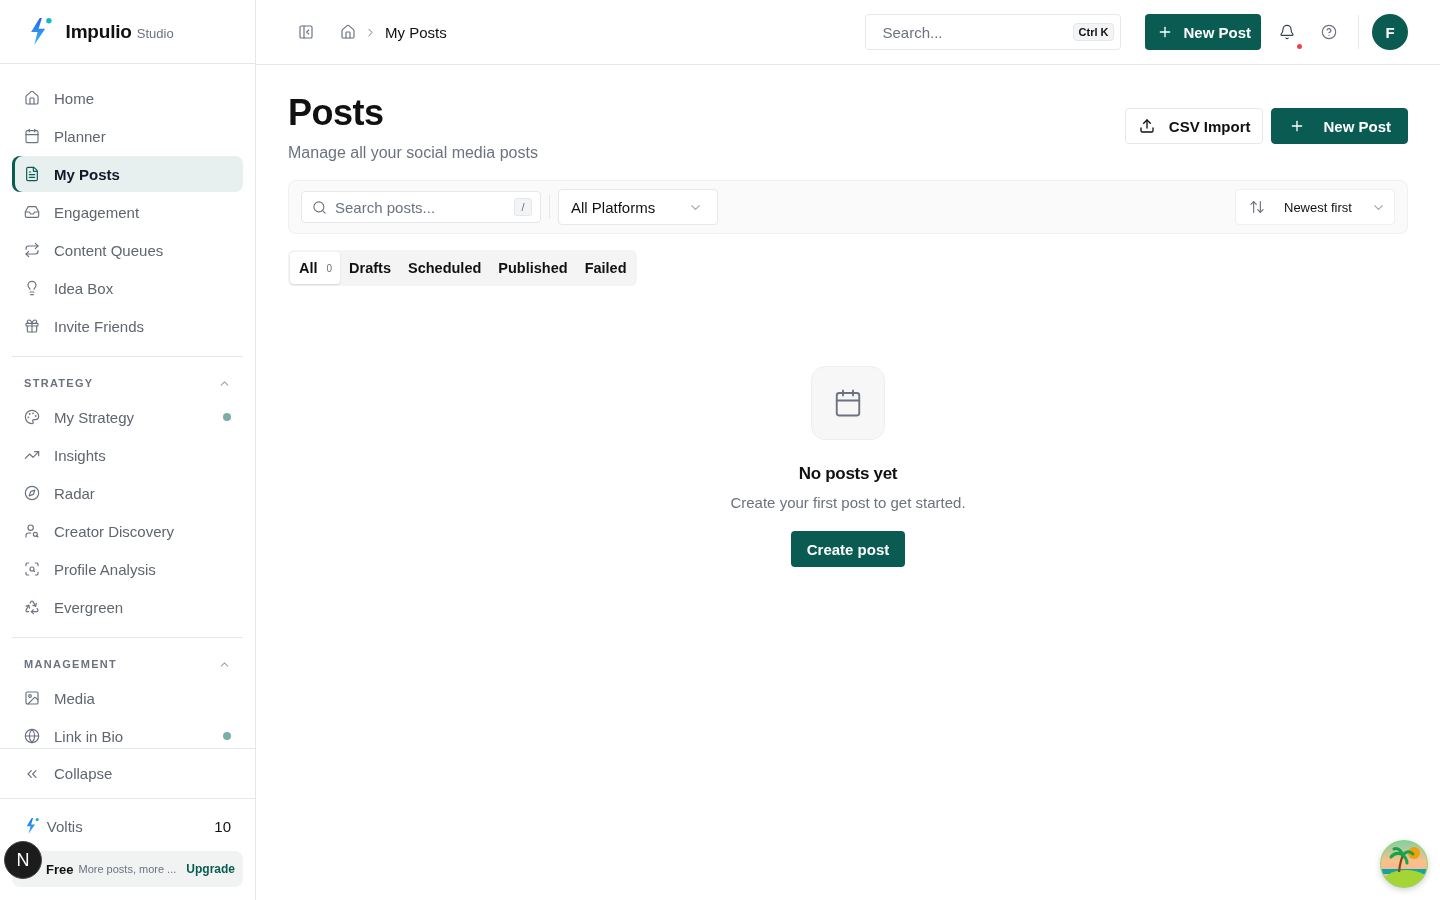  I want to click on palm-island-icon, so click(1404, 864).